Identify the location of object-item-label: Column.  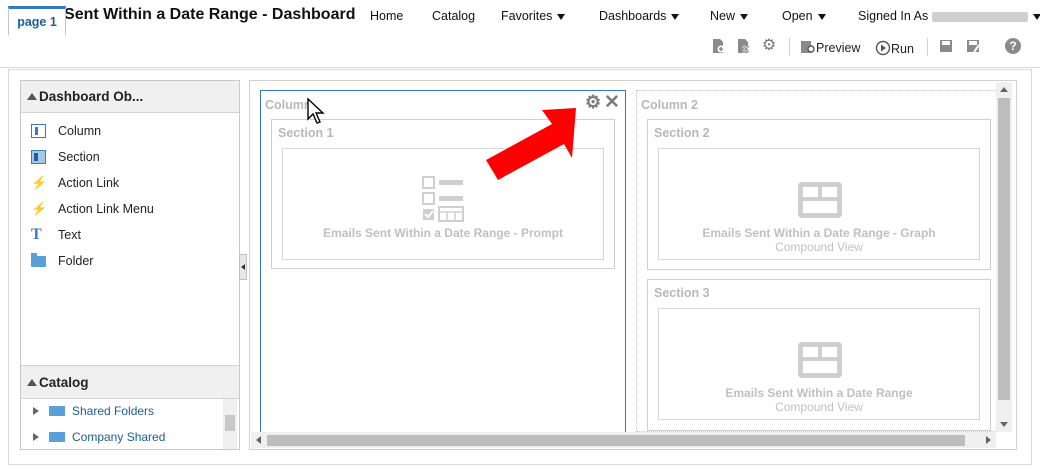
(80, 131).